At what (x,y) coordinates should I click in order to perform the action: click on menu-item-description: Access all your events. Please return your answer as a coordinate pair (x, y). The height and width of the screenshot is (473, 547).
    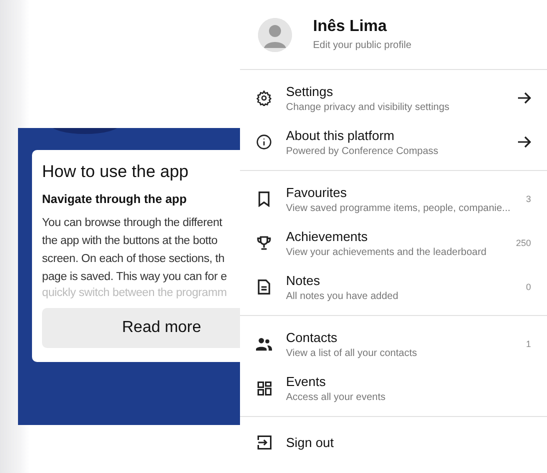
    Looking at the image, I should click on (336, 397).